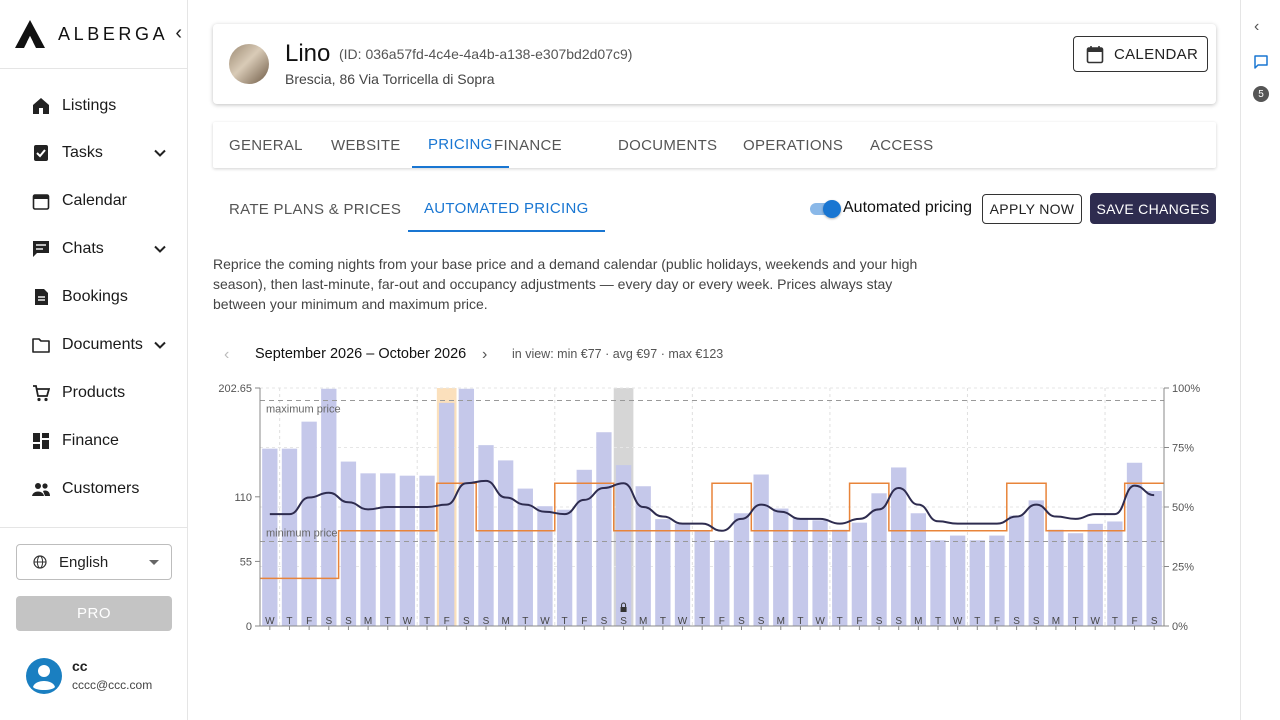 The height and width of the screenshot is (720, 1280). I want to click on chat-icon, so click(1261, 62).